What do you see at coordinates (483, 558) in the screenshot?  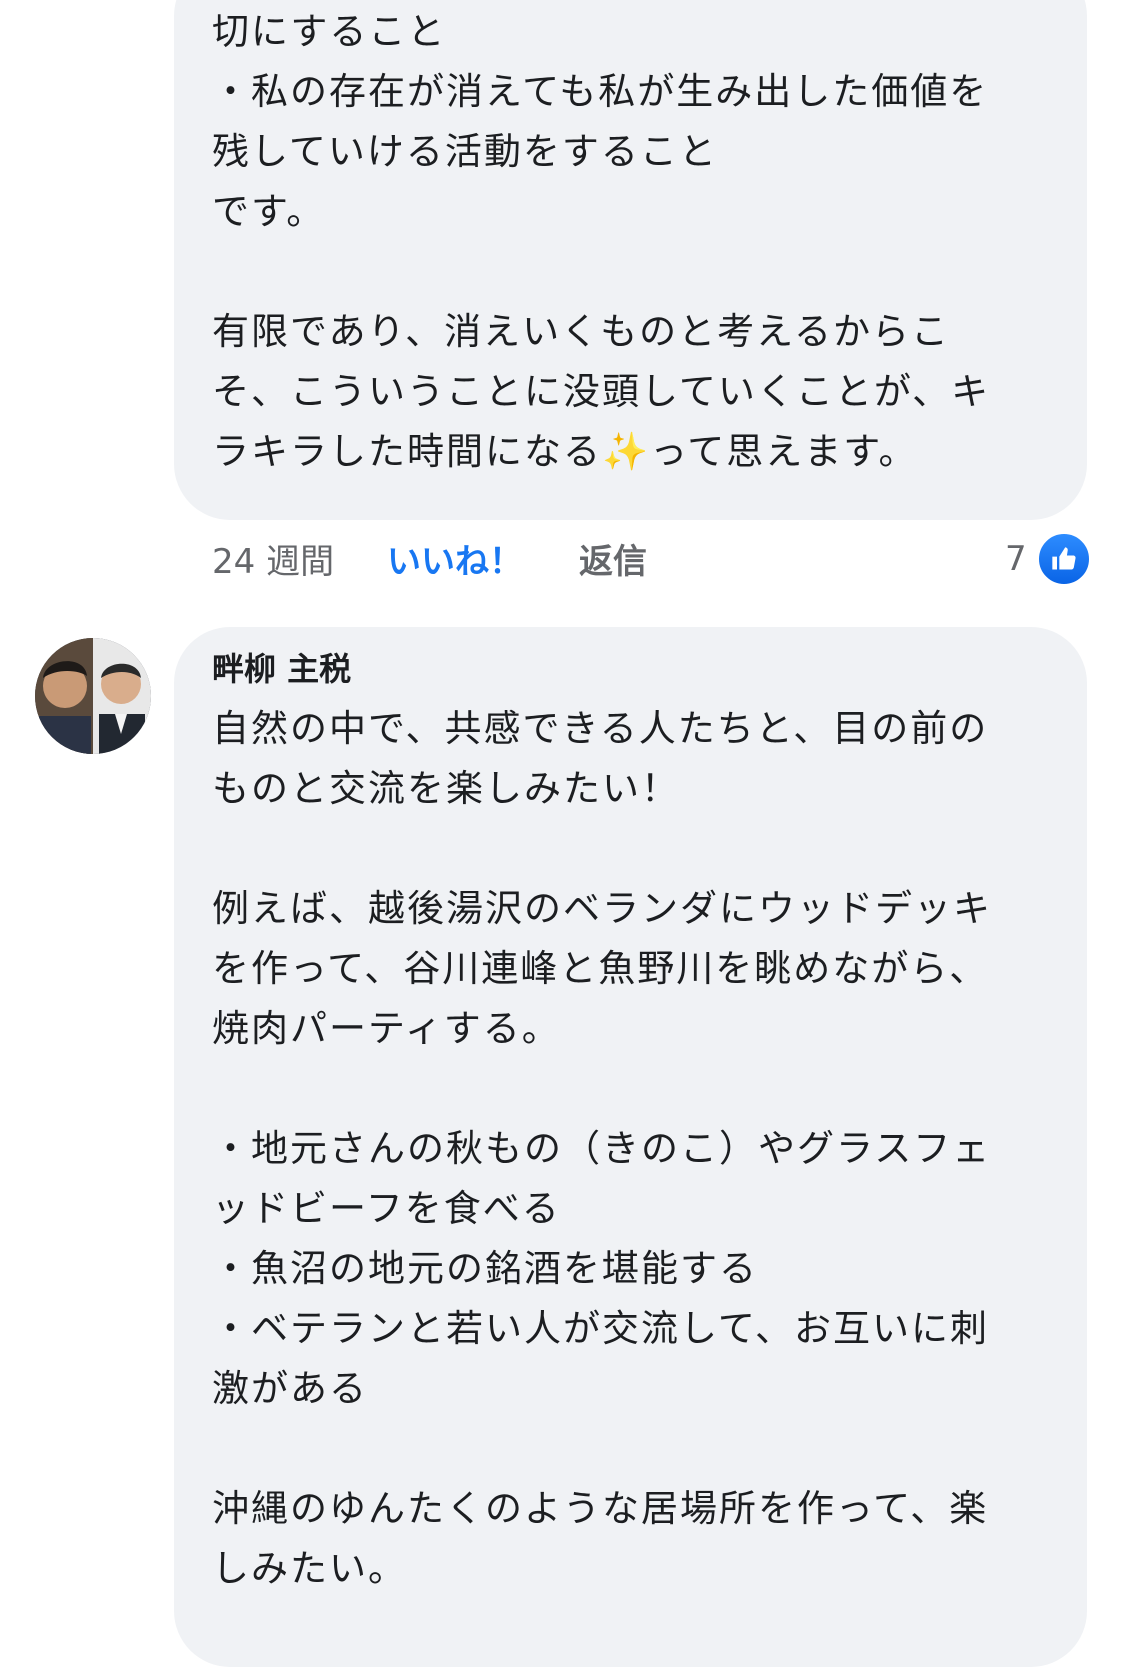 I see `like-button: いいね！` at bounding box center [483, 558].